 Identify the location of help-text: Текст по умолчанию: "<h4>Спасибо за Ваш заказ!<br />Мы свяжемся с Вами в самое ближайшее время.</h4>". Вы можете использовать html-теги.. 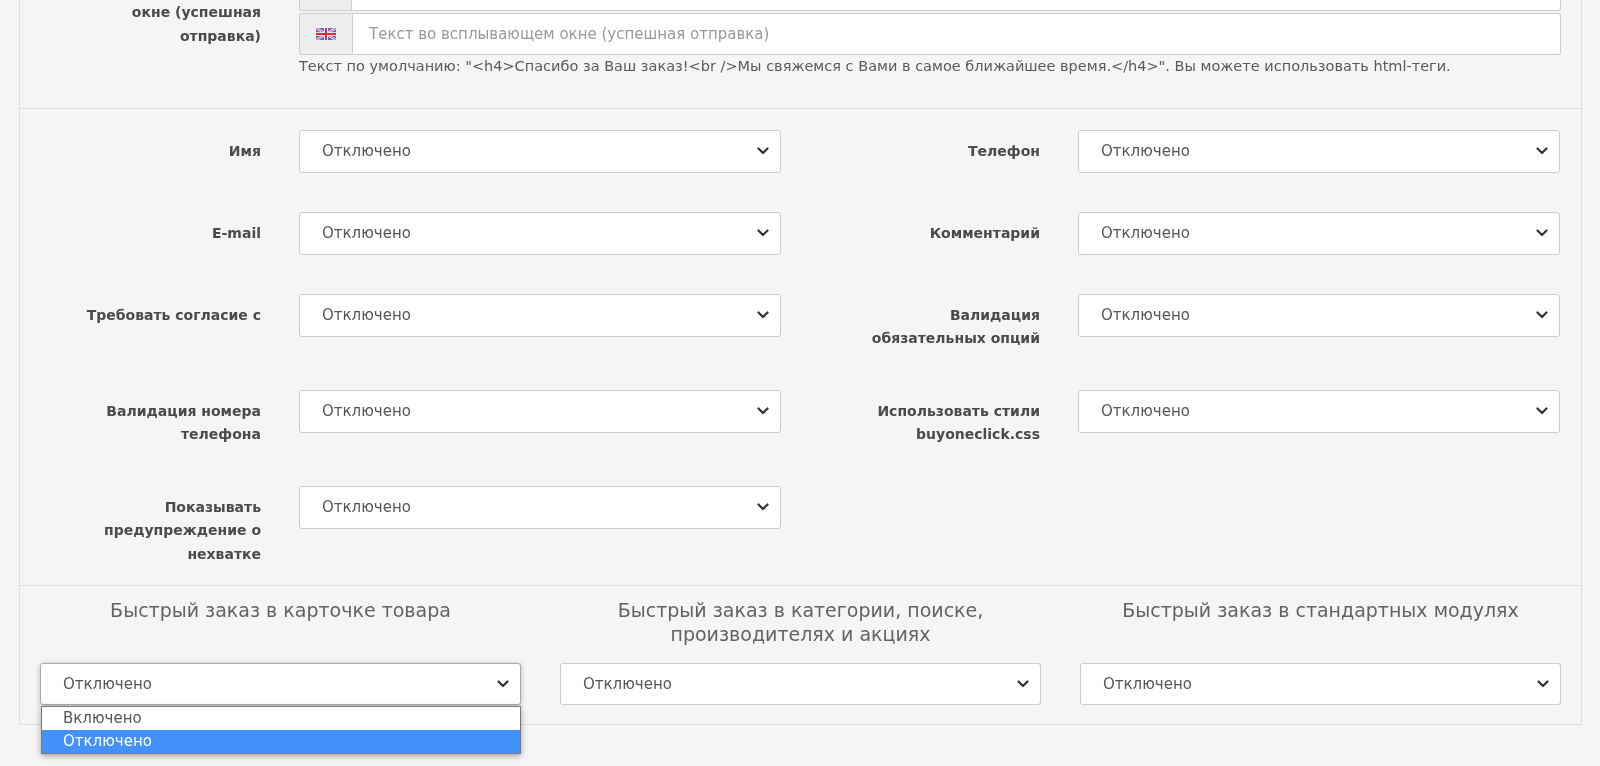
(875, 66).